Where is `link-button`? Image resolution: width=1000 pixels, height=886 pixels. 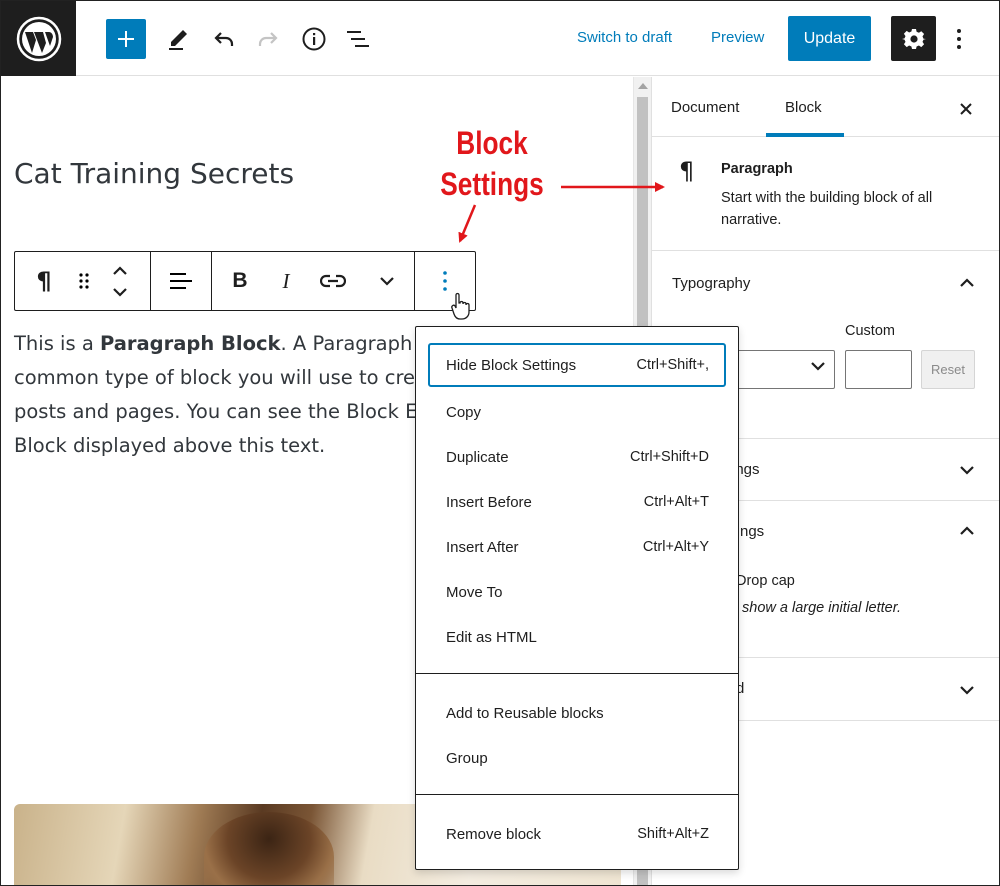
link-button is located at coordinates (333, 281).